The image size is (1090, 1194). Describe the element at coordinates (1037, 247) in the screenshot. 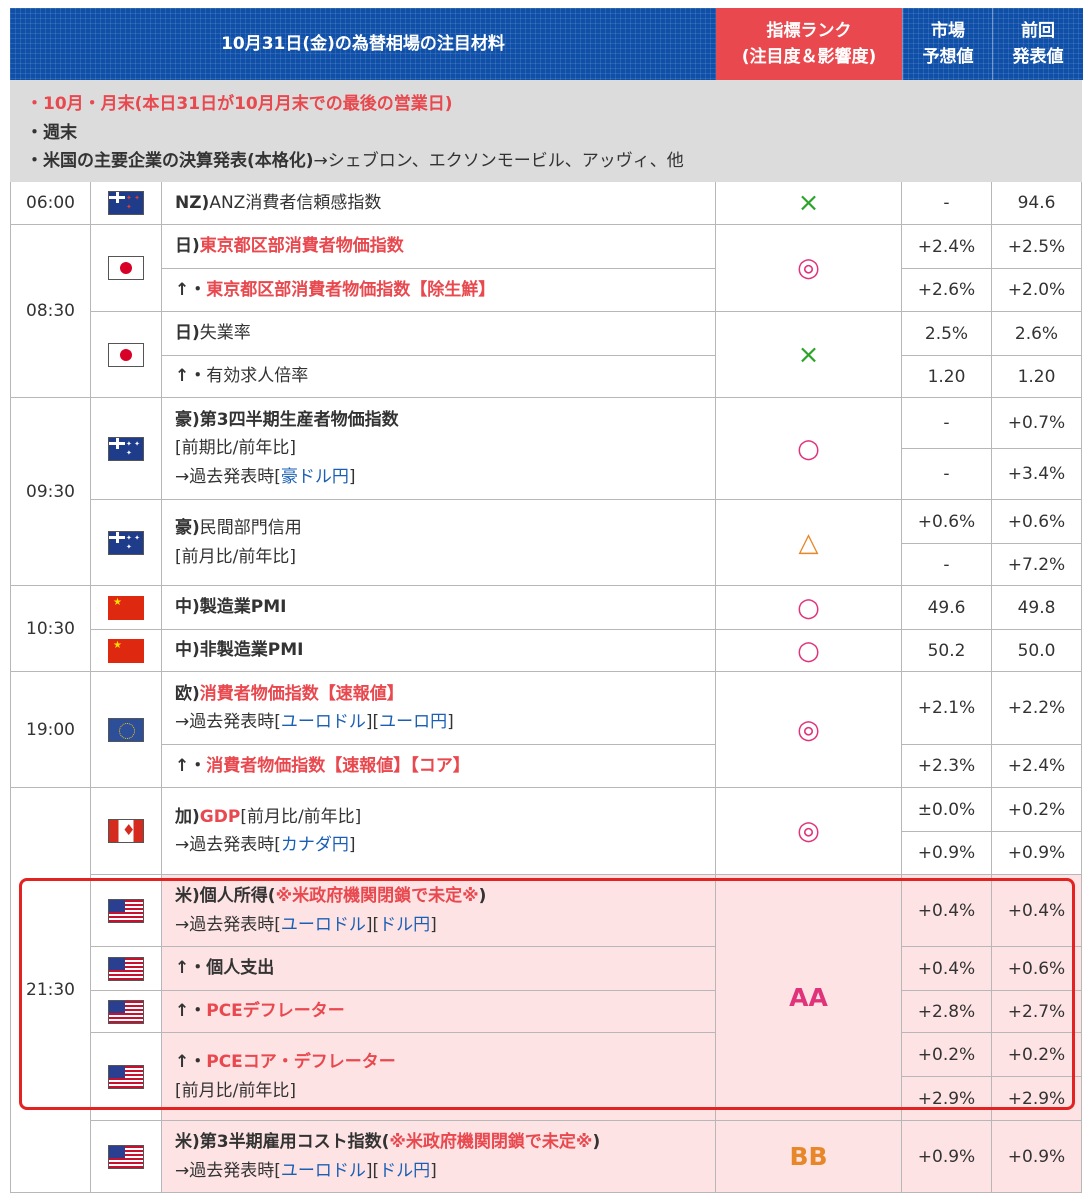

I see `previous-value: +2.5%` at that location.